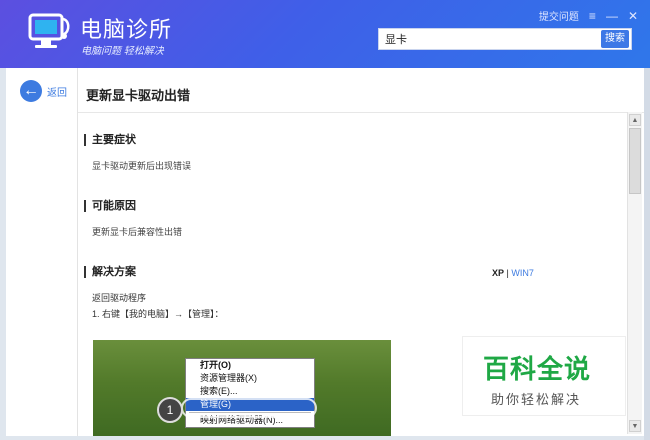 The height and width of the screenshot is (440, 650). I want to click on menu-item-open: 打开(O), so click(215, 365).